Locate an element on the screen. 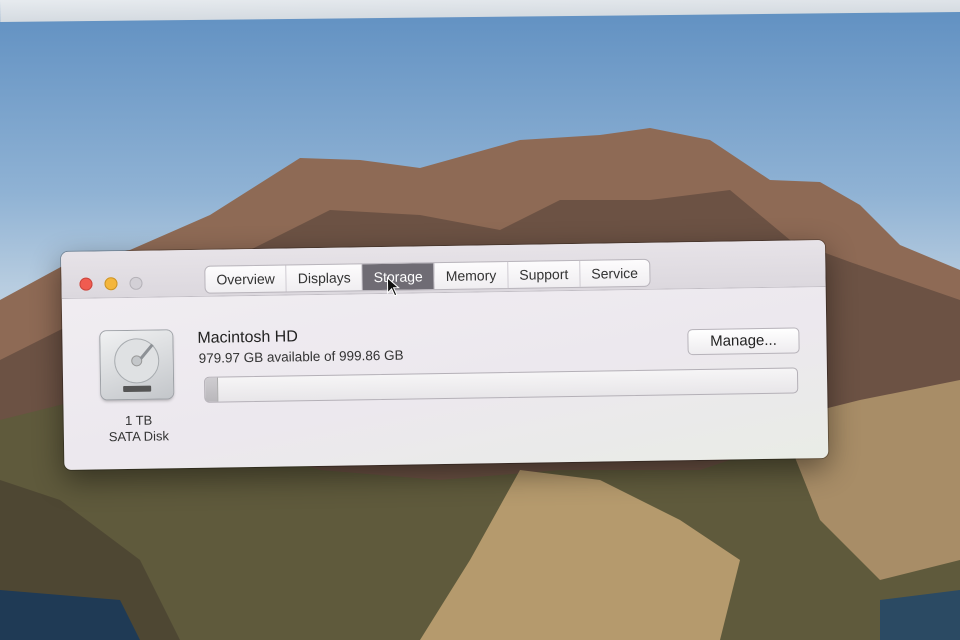 This screenshot has height=640, width=960. storage-used-segment is located at coordinates (211, 389).